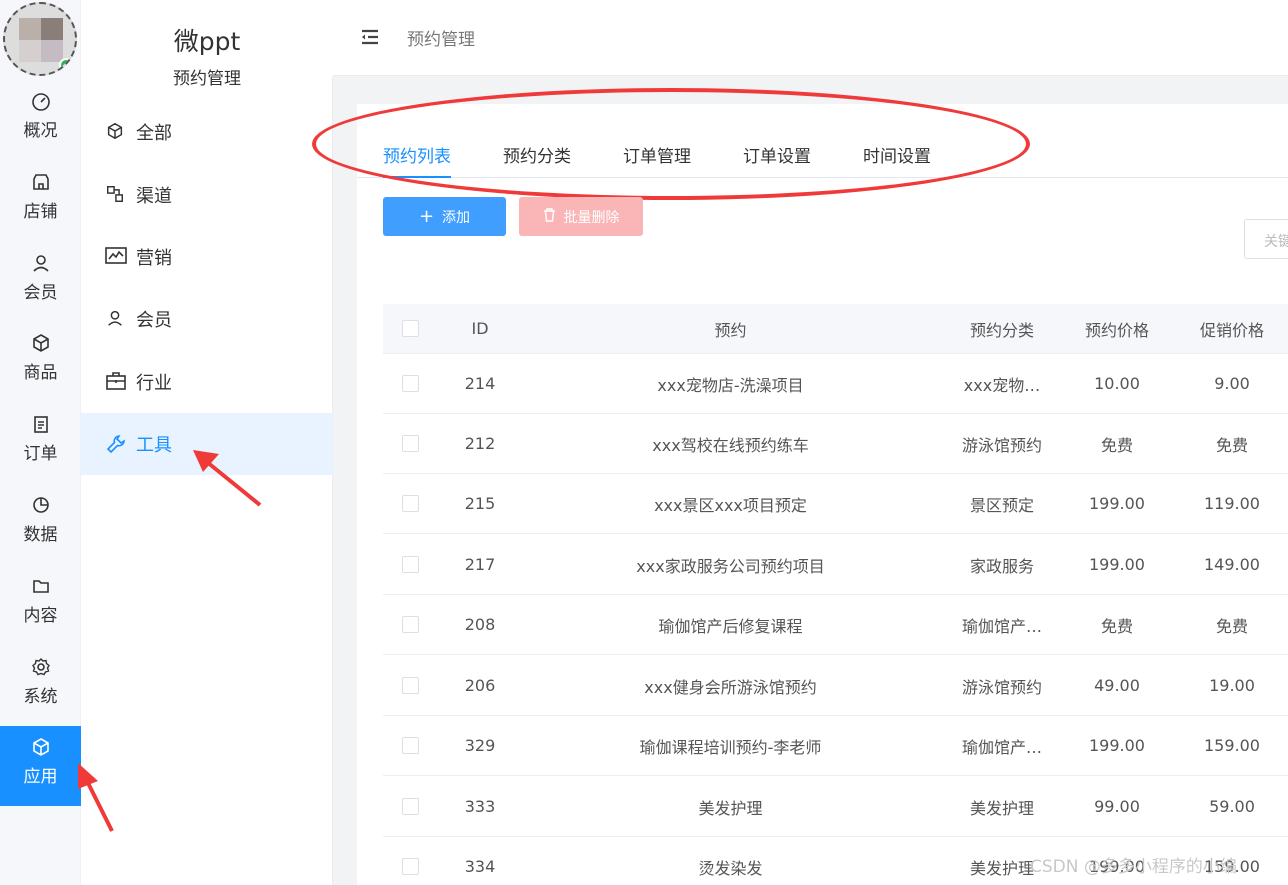 The width and height of the screenshot is (1288, 885). What do you see at coordinates (456, 217) in the screenshot?
I see `add-button-label: 添加` at bounding box center [456, 217].